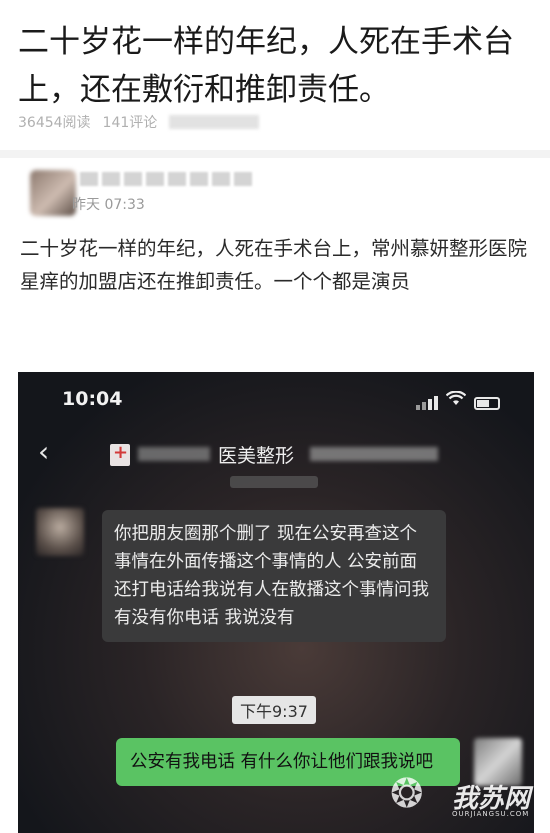 The height and width of the screenshot is (833, 550). Describe the element at coordinates (427, 403) in the screenshot. I see `signal-icon` at that location.